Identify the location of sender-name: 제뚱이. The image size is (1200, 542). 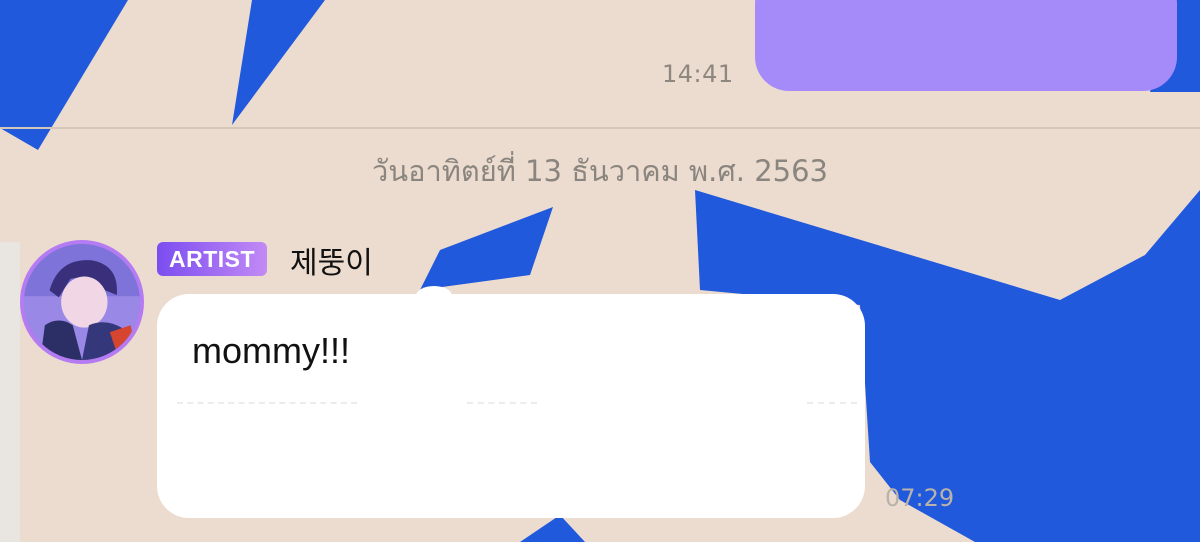
(331, 260).